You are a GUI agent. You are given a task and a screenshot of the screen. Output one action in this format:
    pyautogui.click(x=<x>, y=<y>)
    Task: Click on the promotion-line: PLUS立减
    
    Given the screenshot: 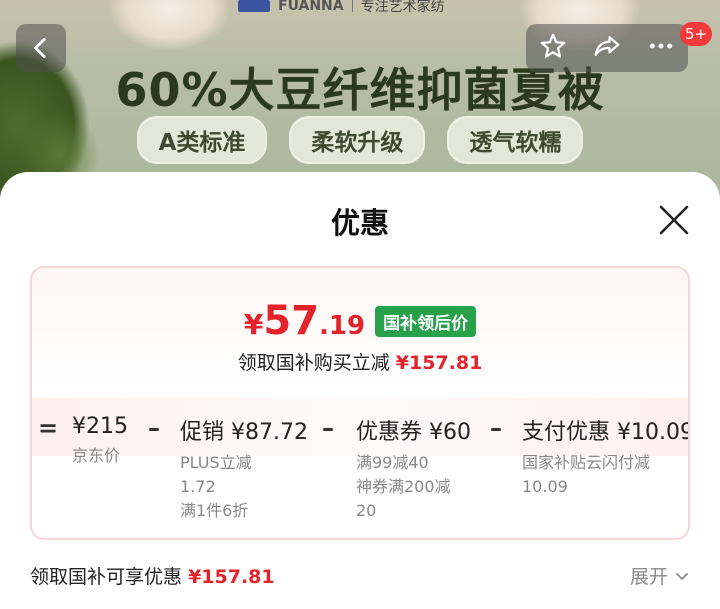 What is the action you would take?
    pyautogui.click(x=216, y=462)
    